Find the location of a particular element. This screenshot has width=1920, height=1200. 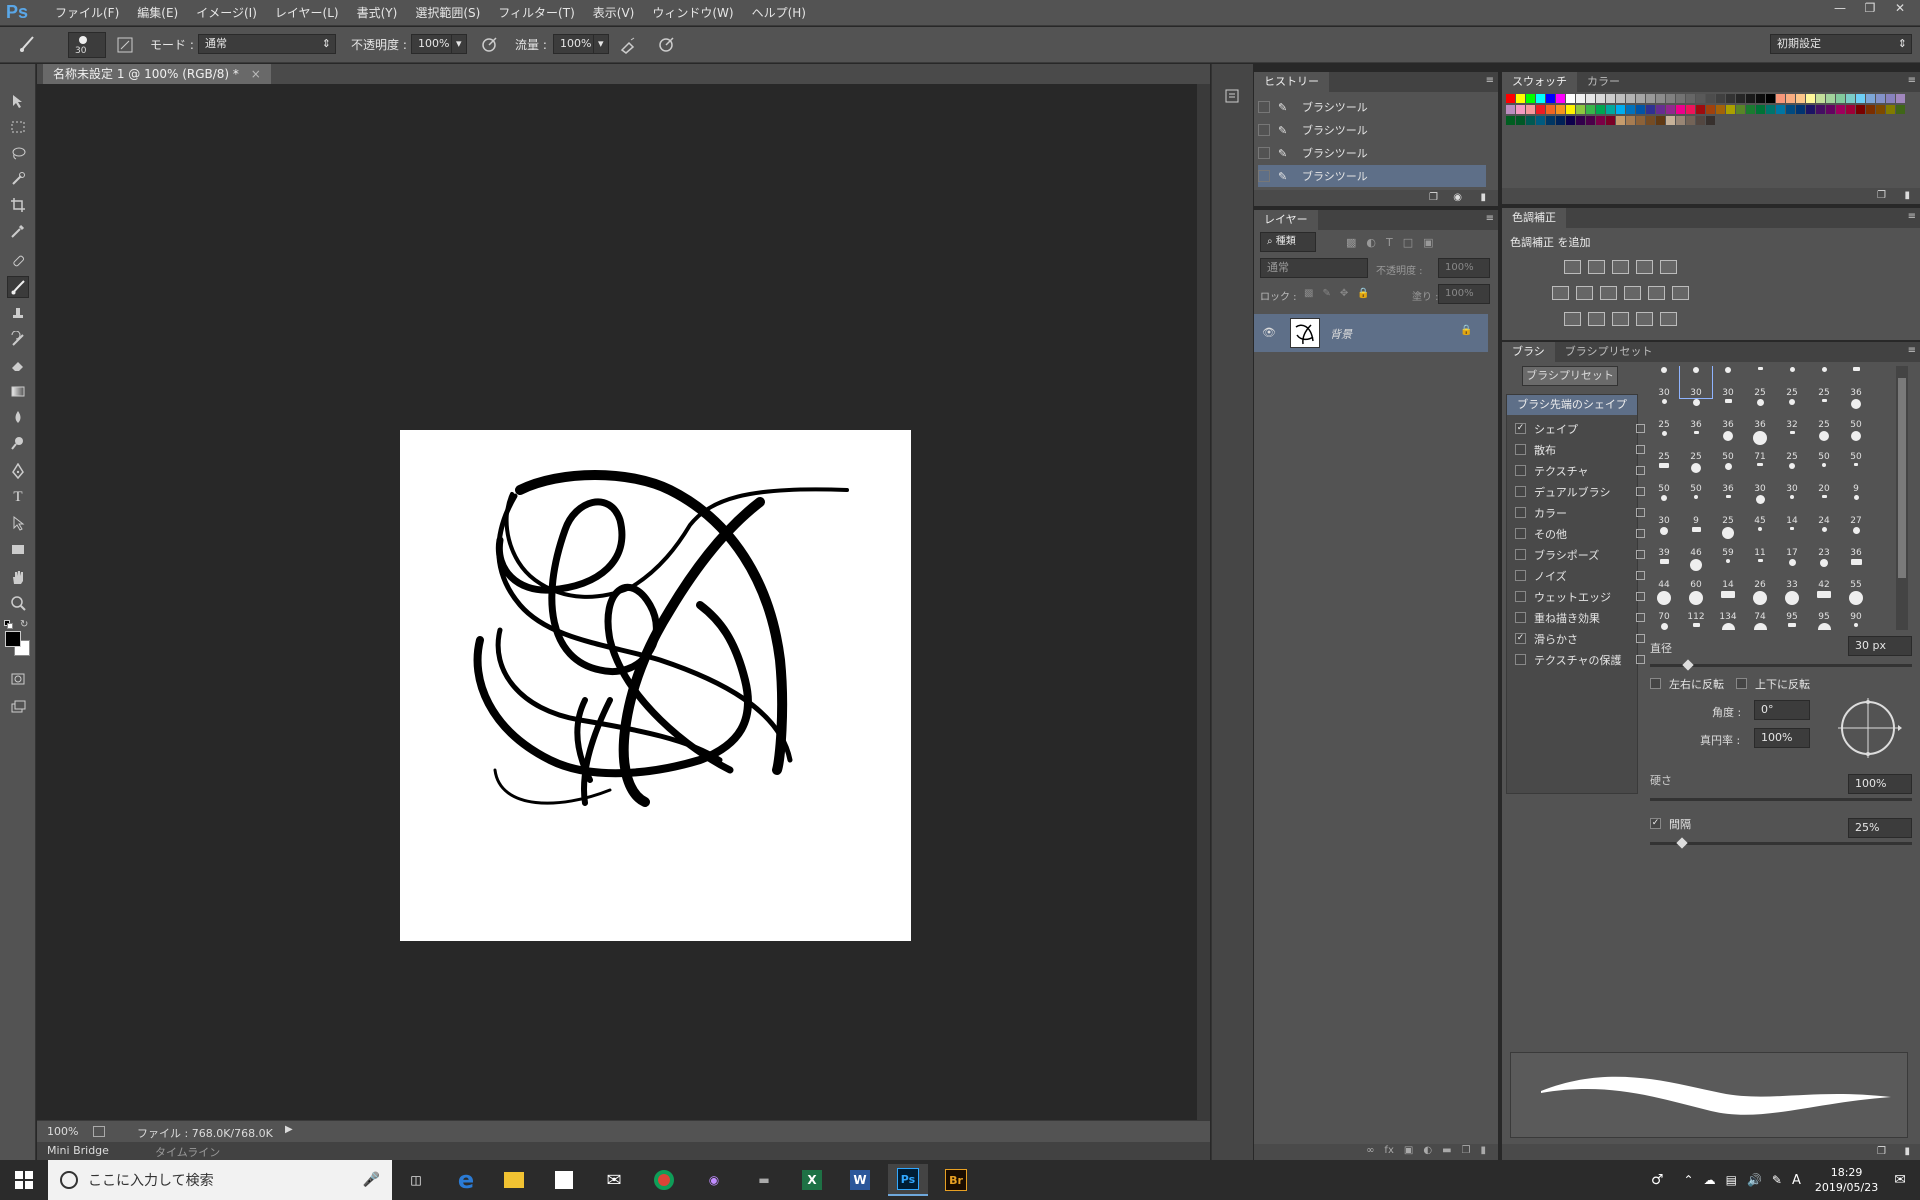

diameter-slider is located at coordinates (1781, 665).